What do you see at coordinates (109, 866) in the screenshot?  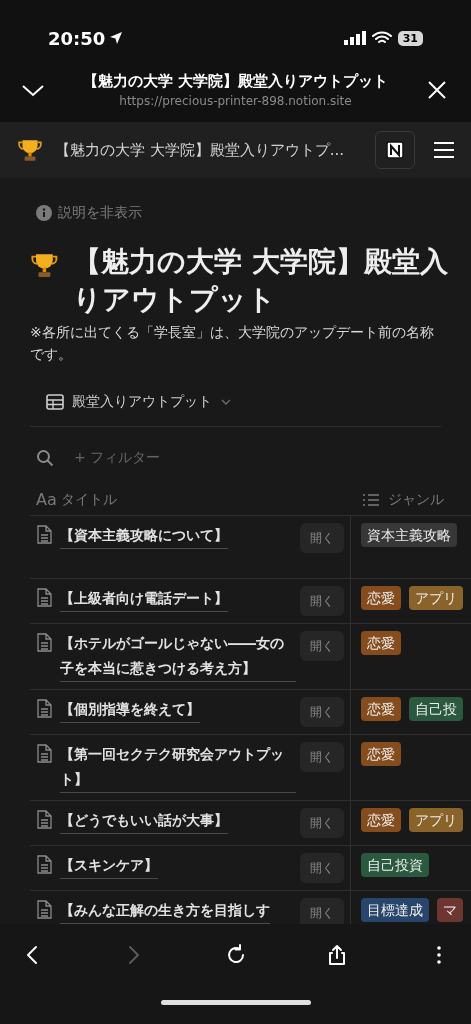 I see `page-link: 【スキンケア】` at bounding box center [109, 866].